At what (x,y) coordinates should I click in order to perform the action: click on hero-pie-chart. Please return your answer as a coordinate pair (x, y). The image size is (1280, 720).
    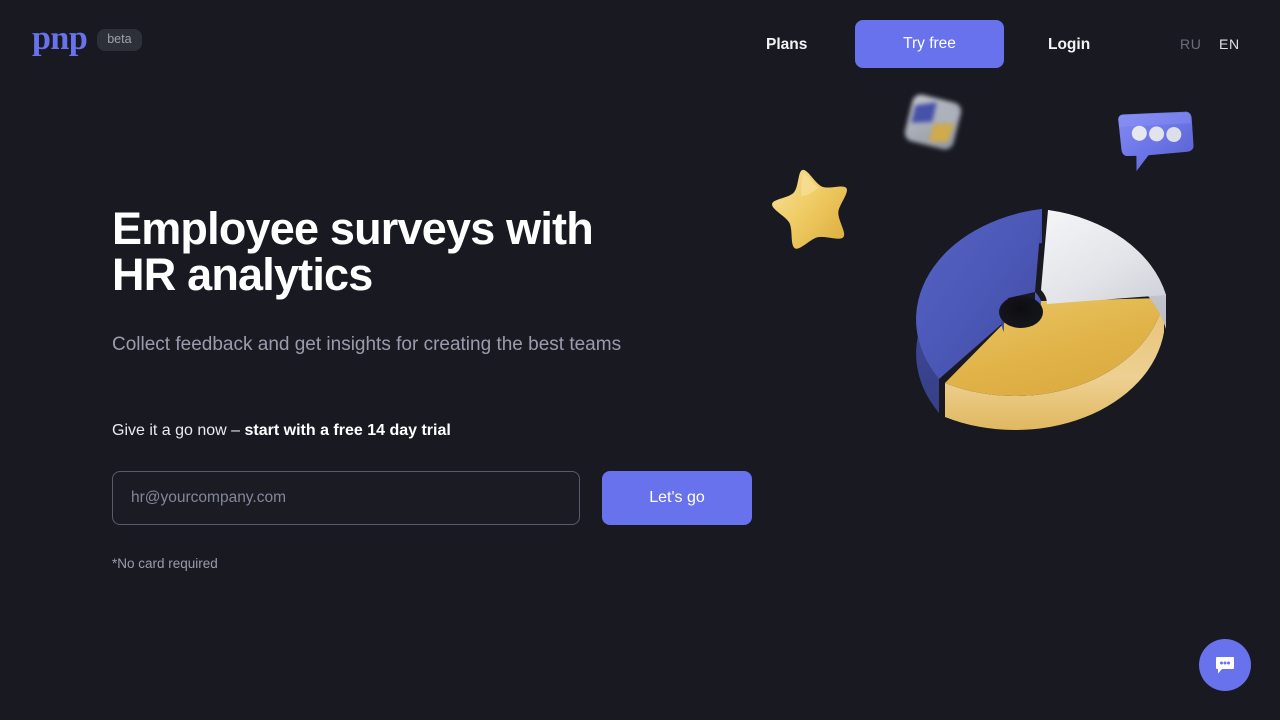
    Looking at the image, I should click on (1017, 317).